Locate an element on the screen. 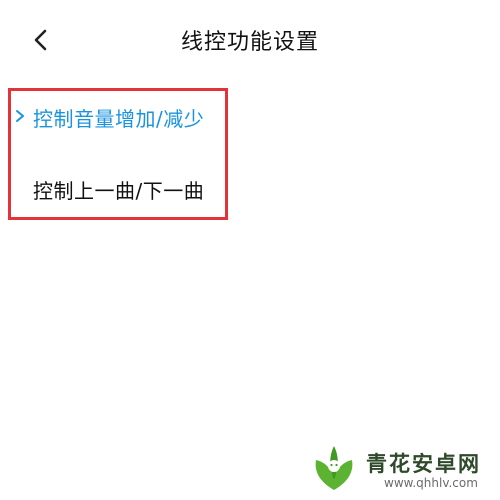 Image resolution: width=500 pixels, height=500 pixels. watermark-logo-icon is located at coordinates (334, 468).